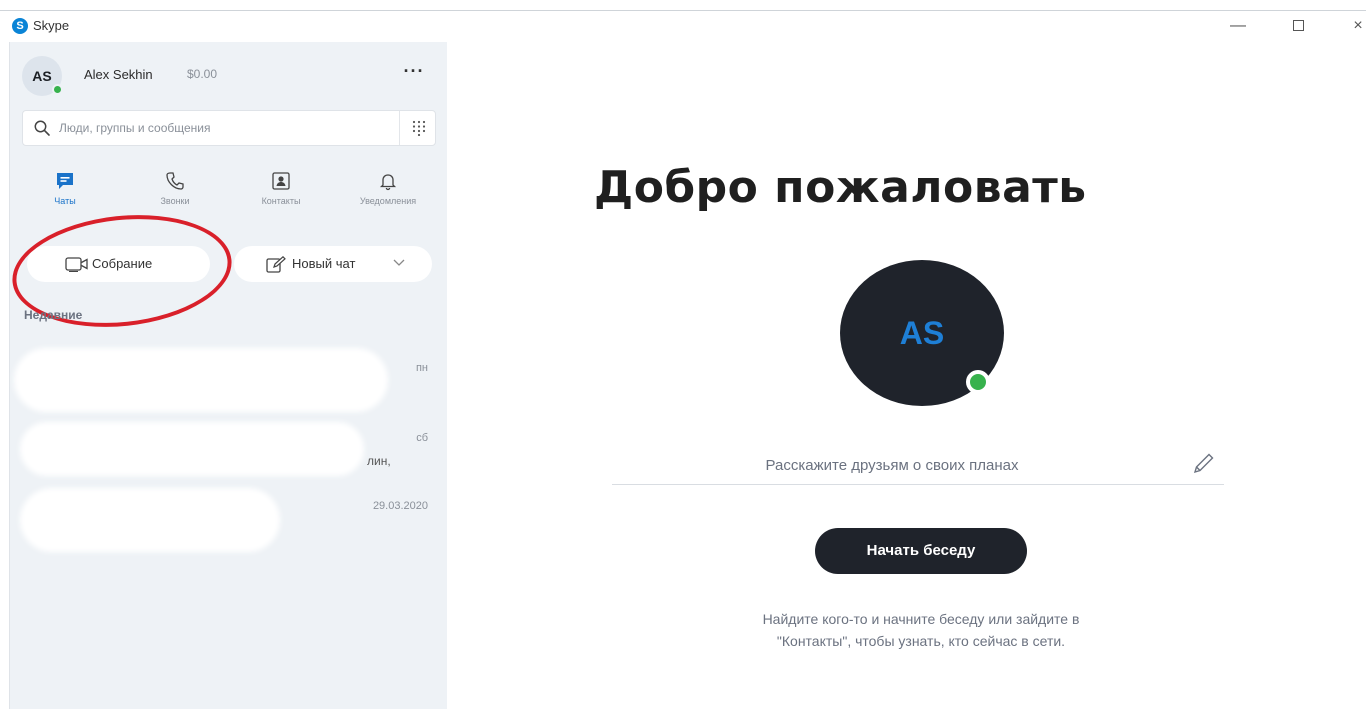  I want to click on tab-calls: Звонки, so click(175, 189).